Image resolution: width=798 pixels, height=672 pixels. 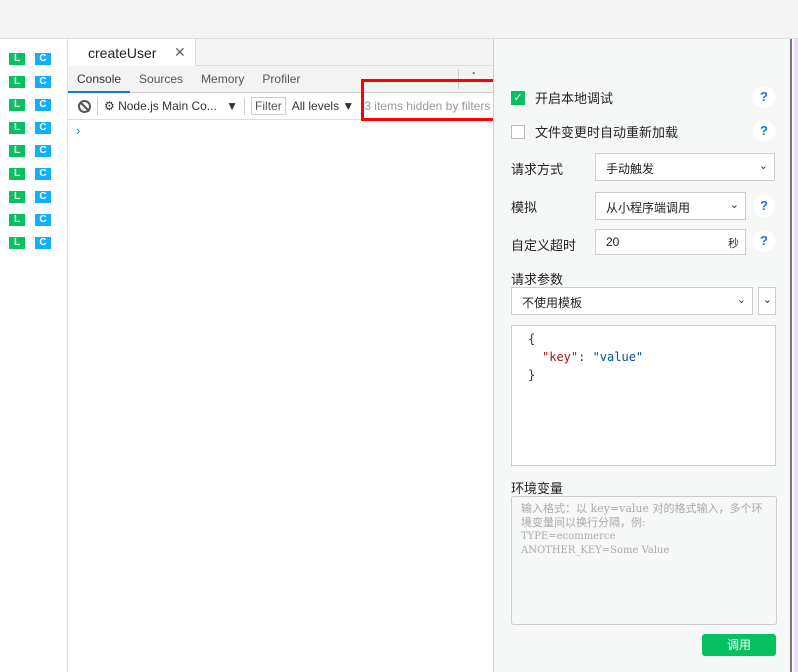 What do you see at coordinates (232, 106) in the screenshot?
I see `dropdown-icon: ▼` at bounding box center [232, 106].